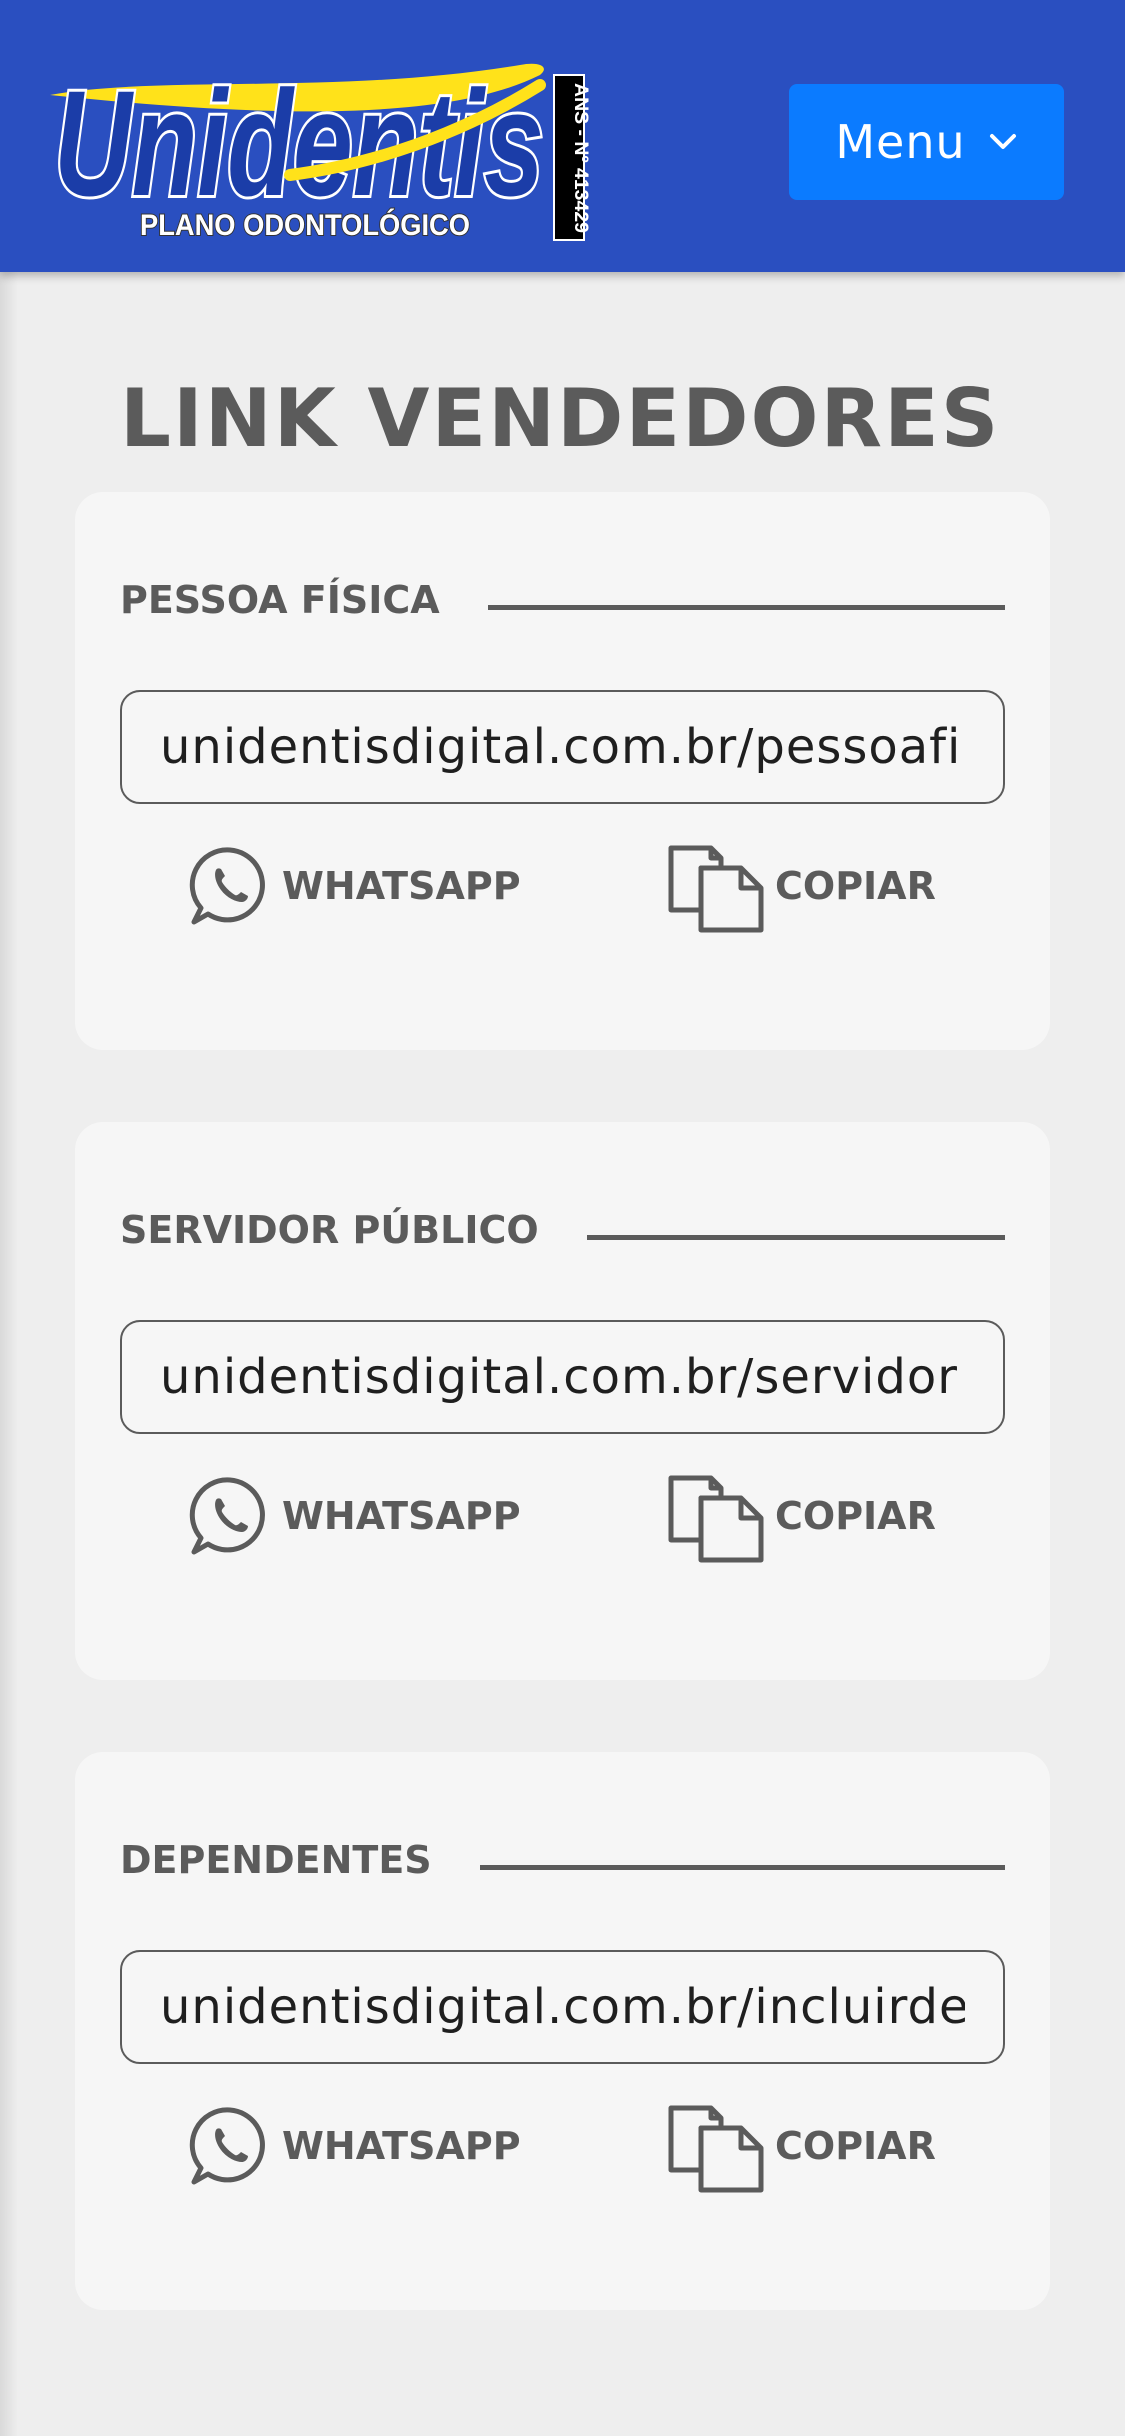  Describe the element at coordinates (280, 600) in the screenshot. I see `section-title: PESSOA FÍSICA` at that location.